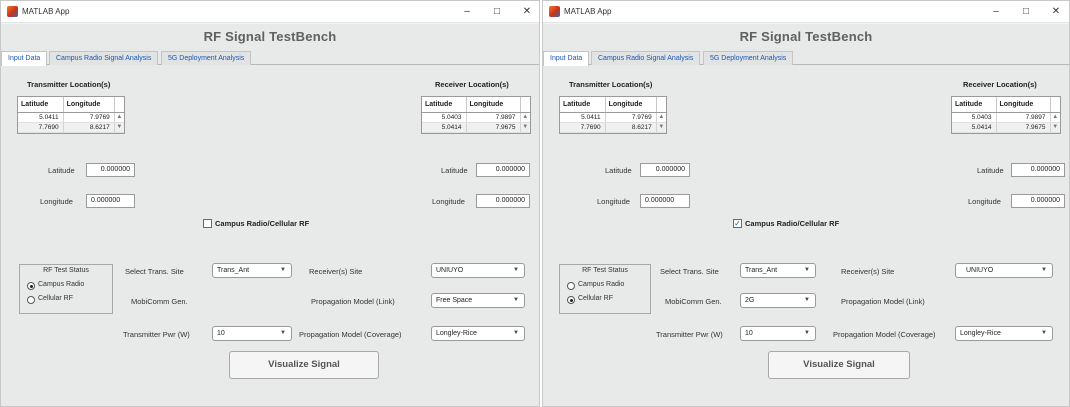 The image size is (1070, 407). Describe the element at coordinates (61, 170) in the screenshot. I see `tx-latitude-label: Latitude` at that location.